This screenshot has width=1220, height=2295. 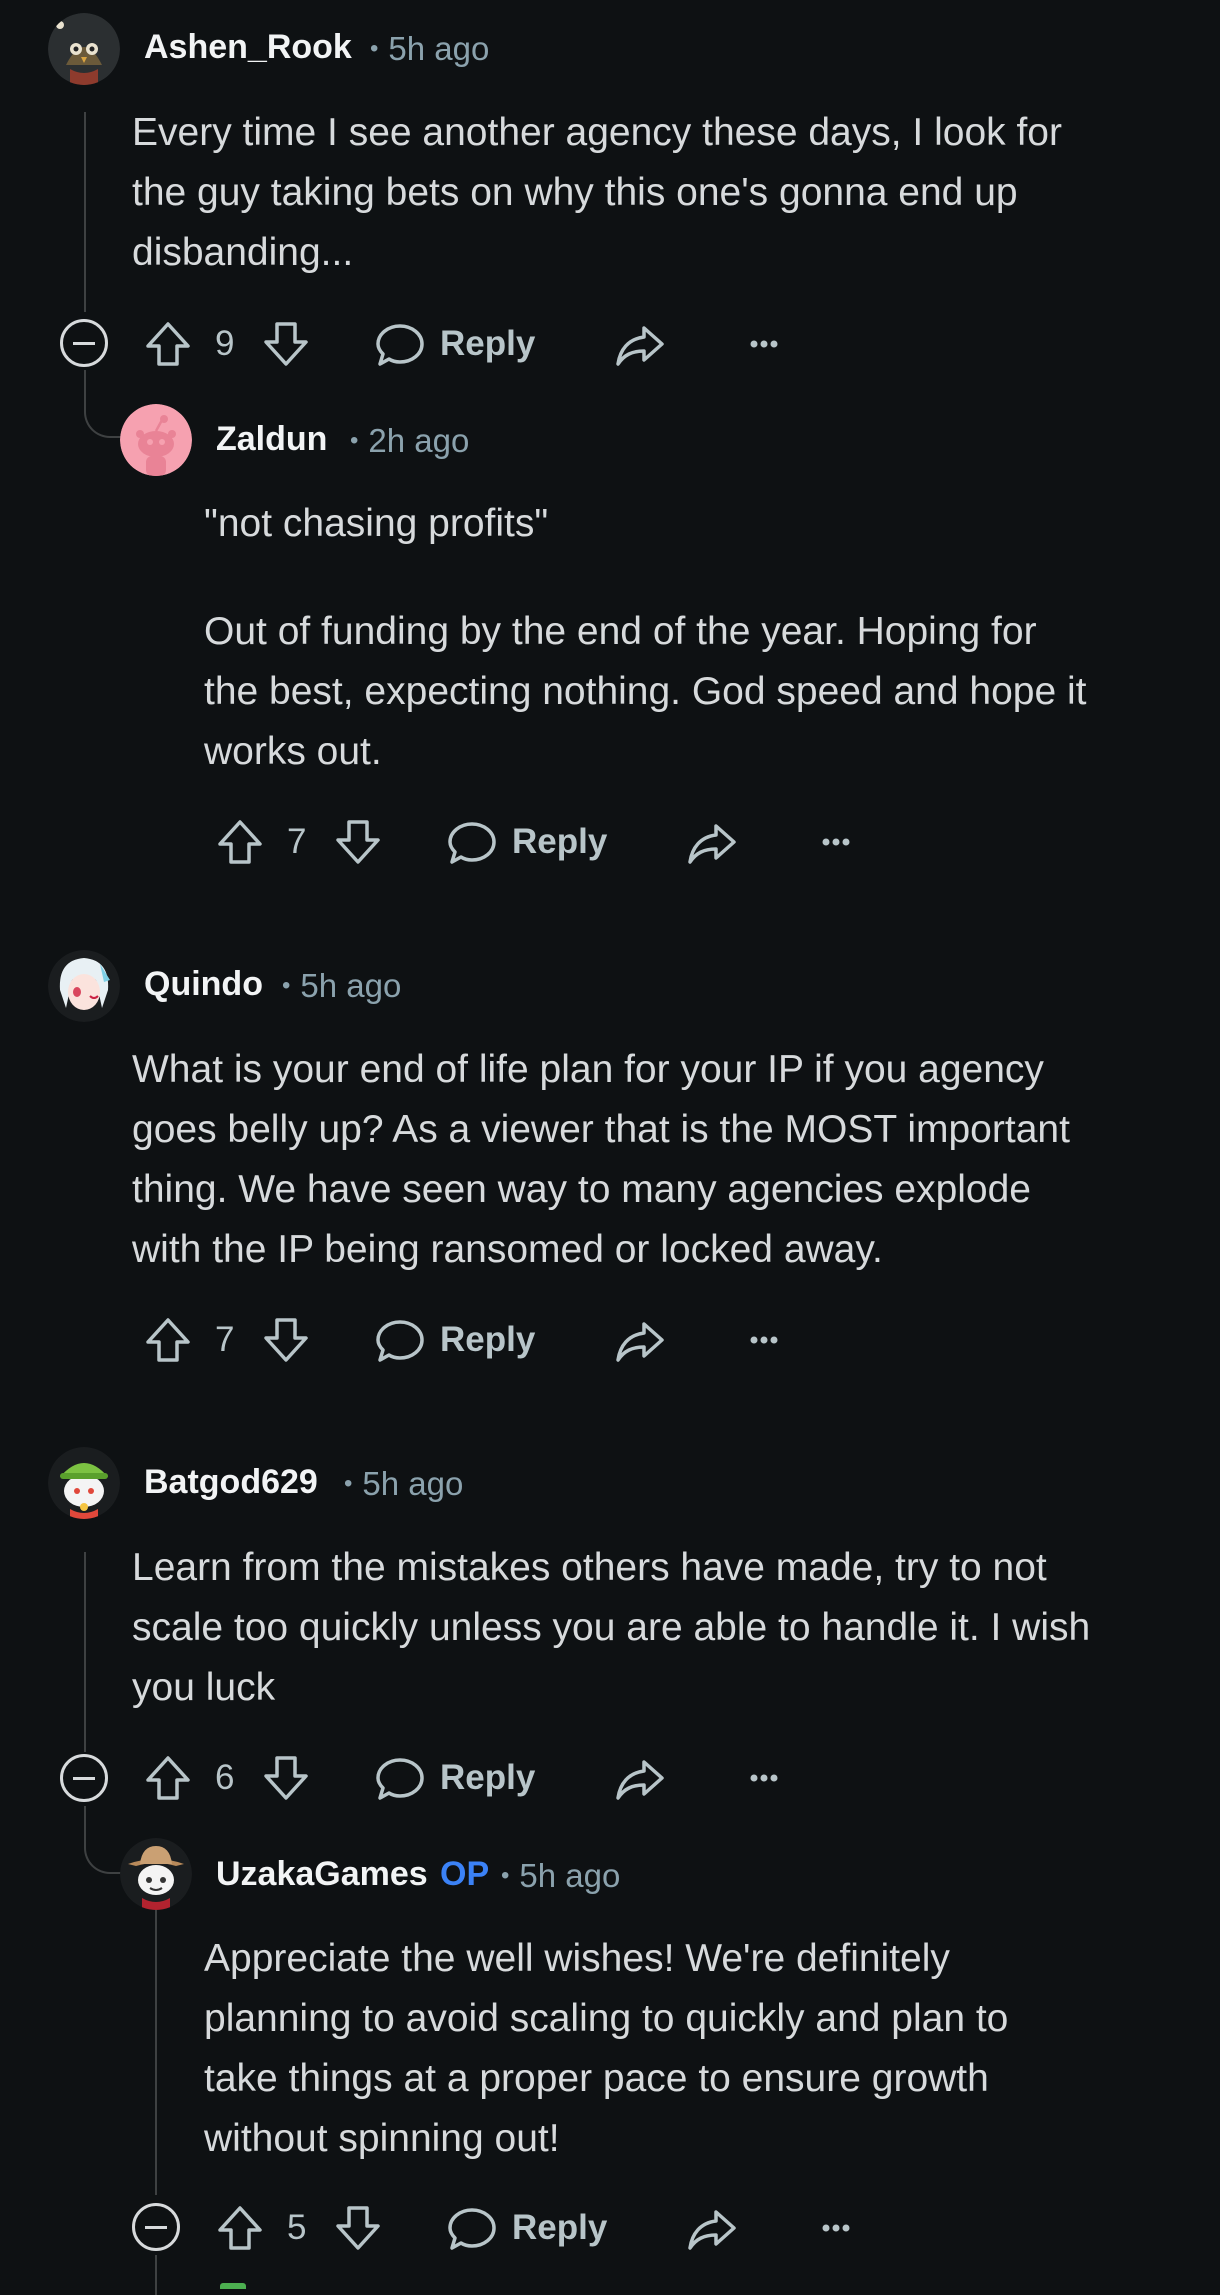 What do you see at coordinates (271, 439) in the screenshot?
I see `username: Zaldun` at bounding box center [271, 439].